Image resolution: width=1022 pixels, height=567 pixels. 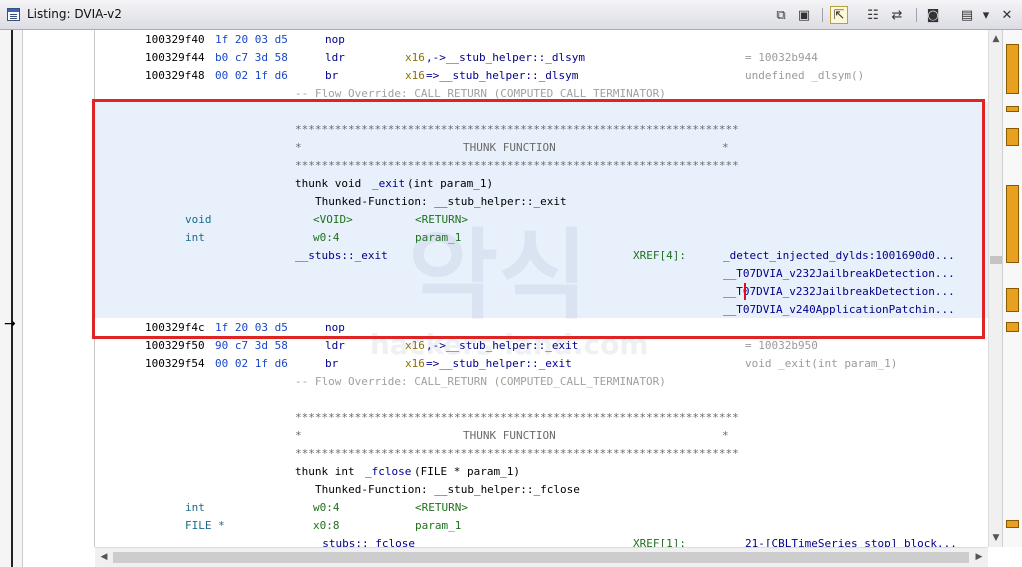 I want to click on chevron-down-icon: ▾, so click(x=986, y=15).